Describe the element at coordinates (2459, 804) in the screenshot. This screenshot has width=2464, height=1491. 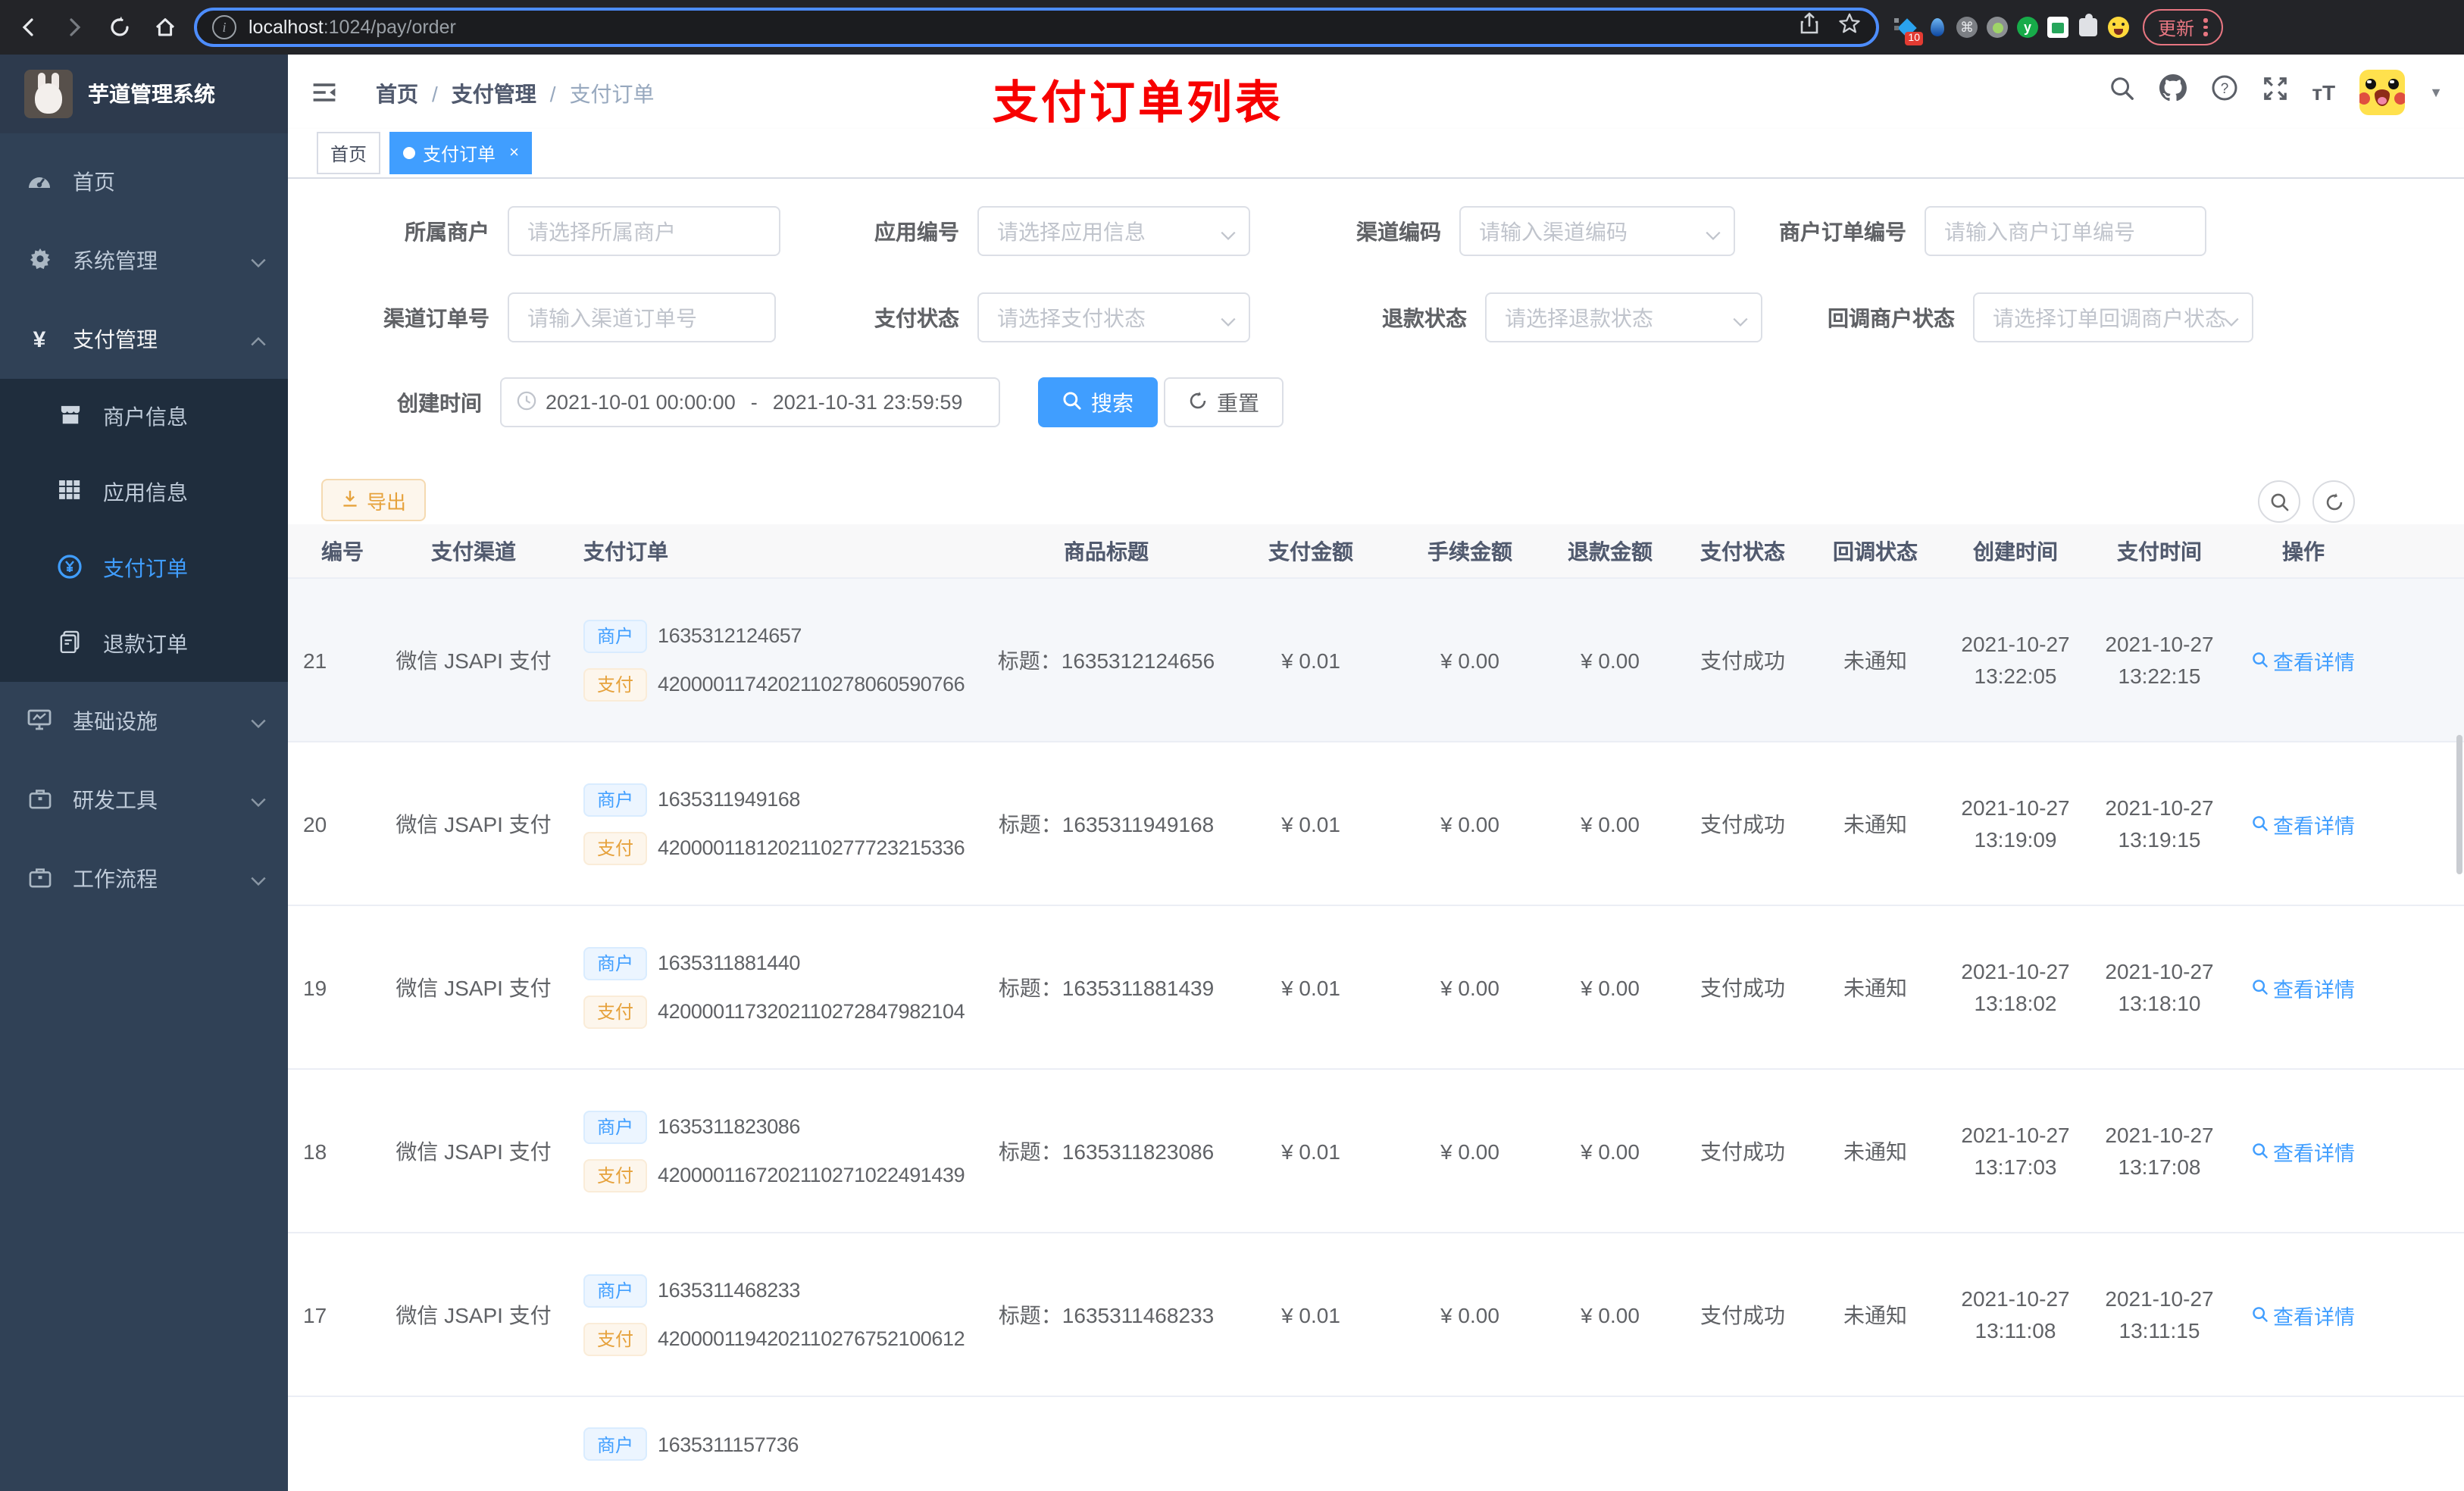
I see `page-scrollbar` at that location.